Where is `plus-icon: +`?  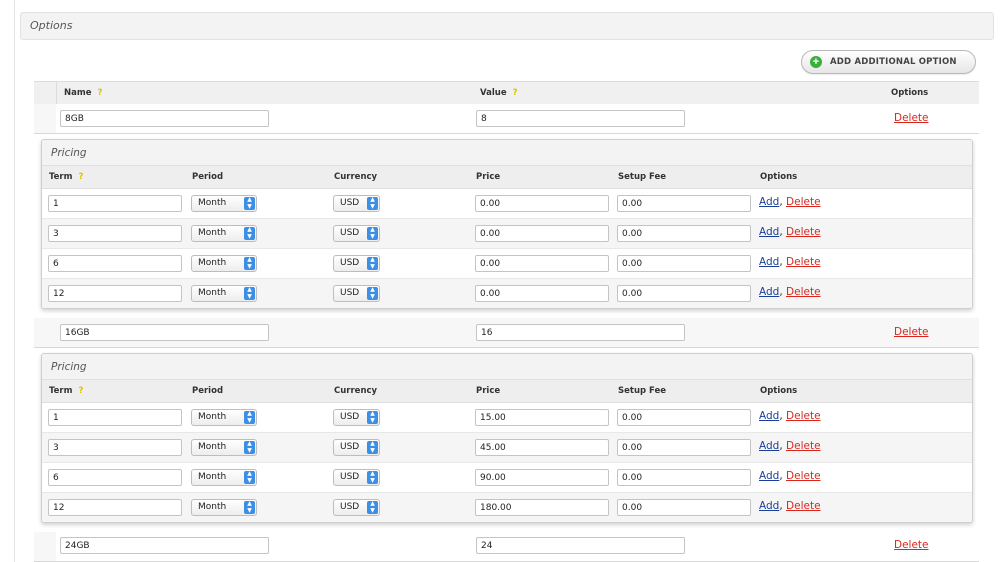 plus-icon: + is located at coordinates (816, 62).